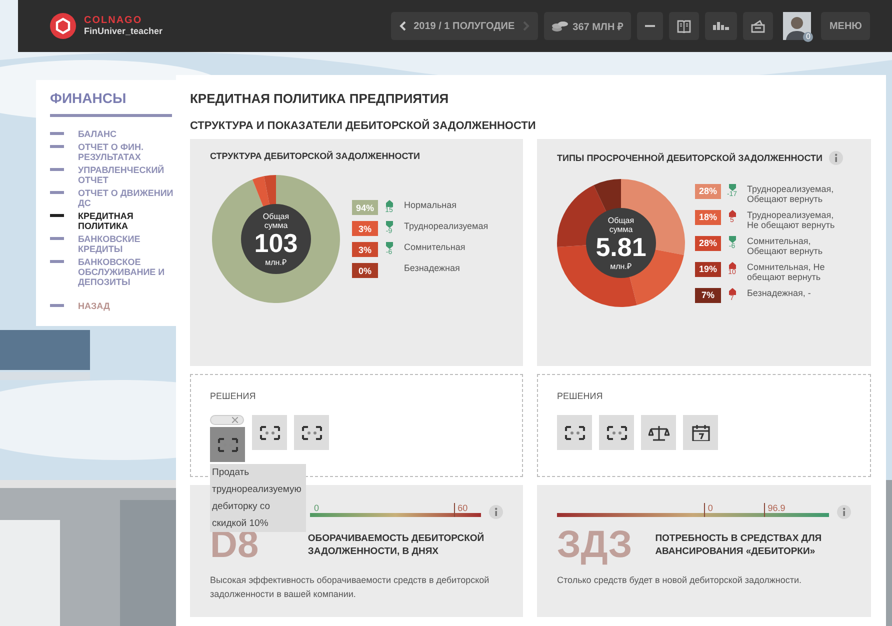 The height and width of the screenshot is (626, 892). I want to click on tray-icon, so click(758, 26).